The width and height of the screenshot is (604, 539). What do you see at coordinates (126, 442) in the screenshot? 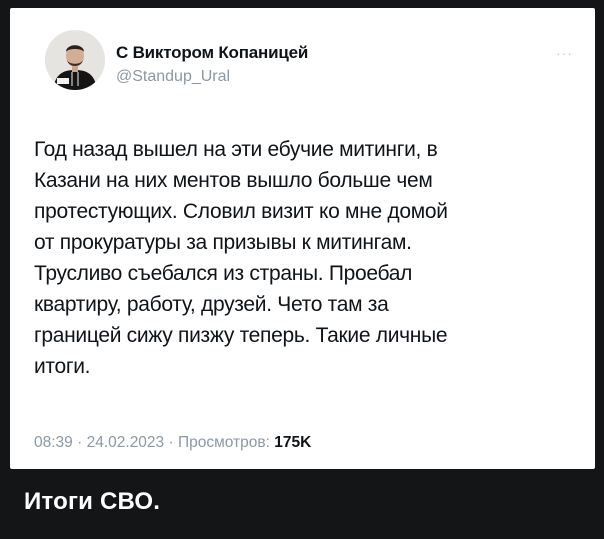
I see `tweet-date: 24.02.2023` at bounding box center [126, 442].